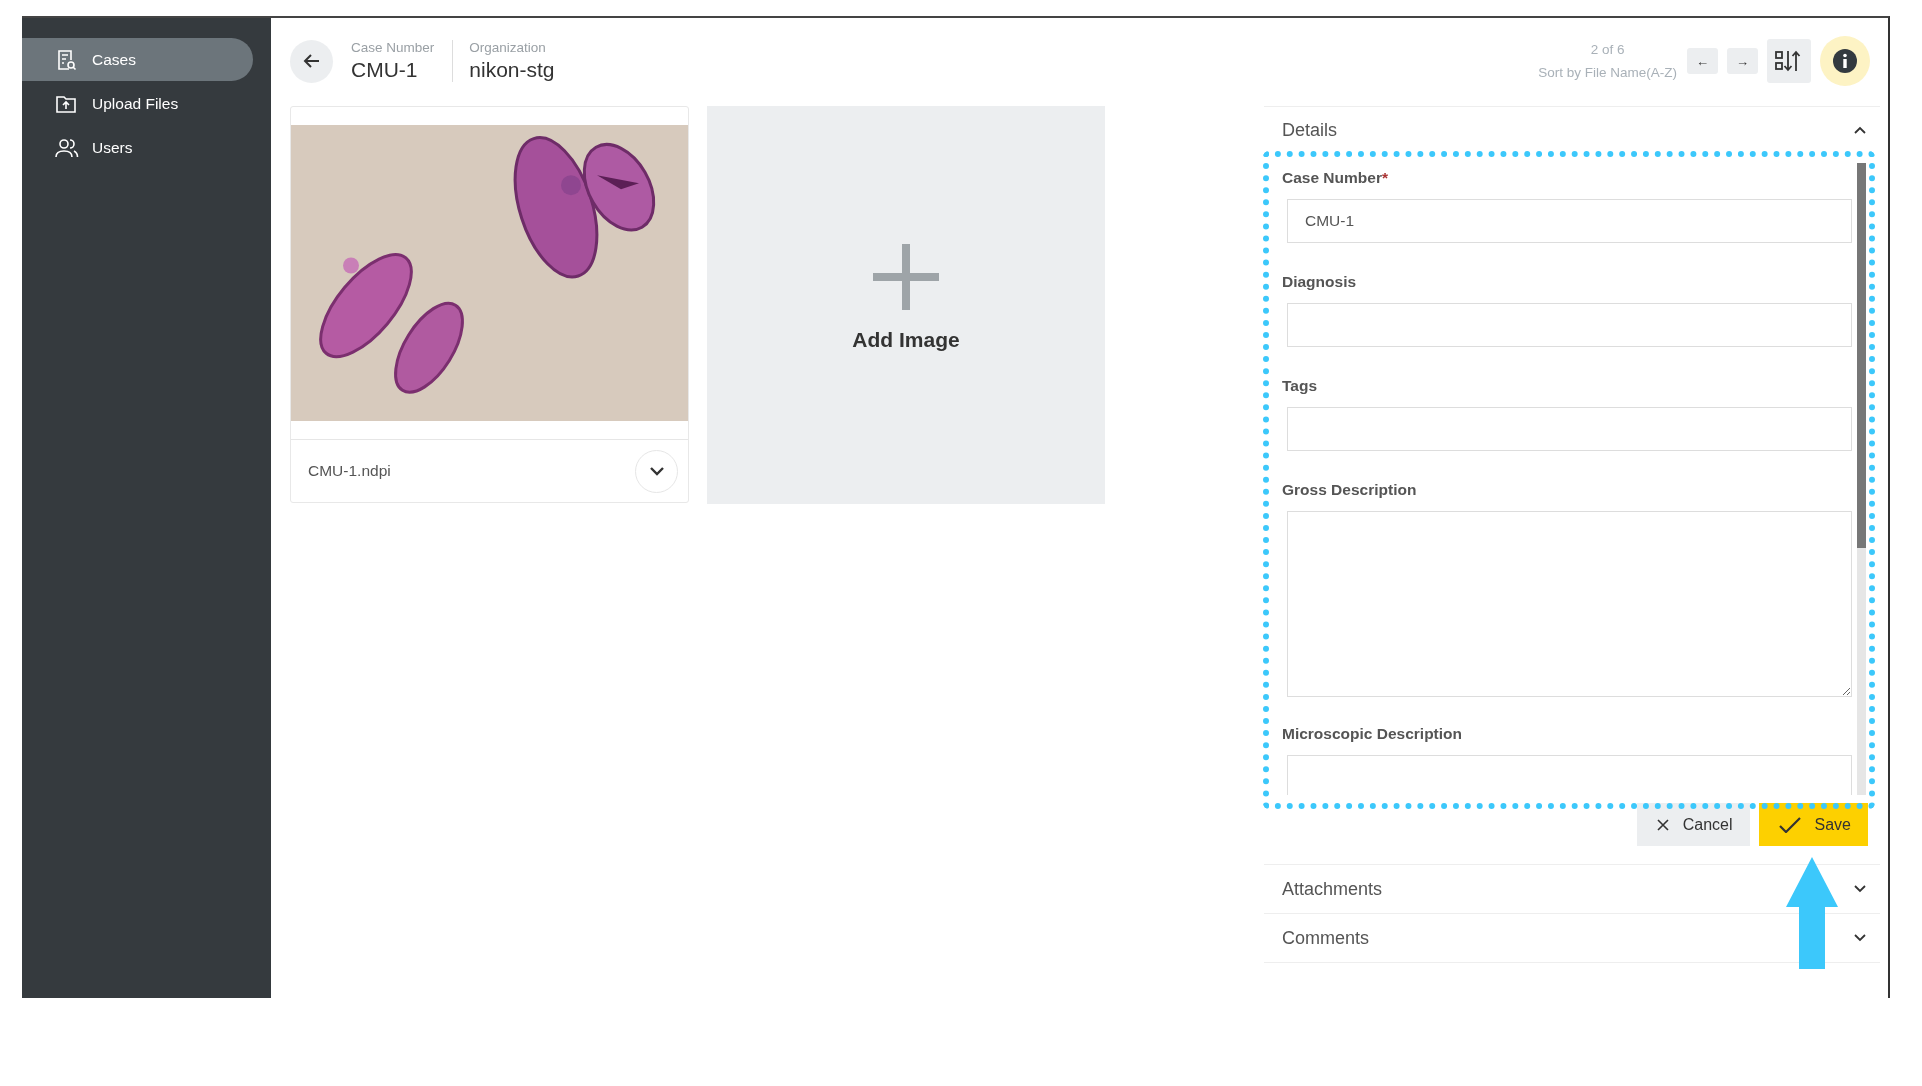 The width and height of the screenshot is (1922, 1086). I want to click on close-icon, so click(1662, 824).